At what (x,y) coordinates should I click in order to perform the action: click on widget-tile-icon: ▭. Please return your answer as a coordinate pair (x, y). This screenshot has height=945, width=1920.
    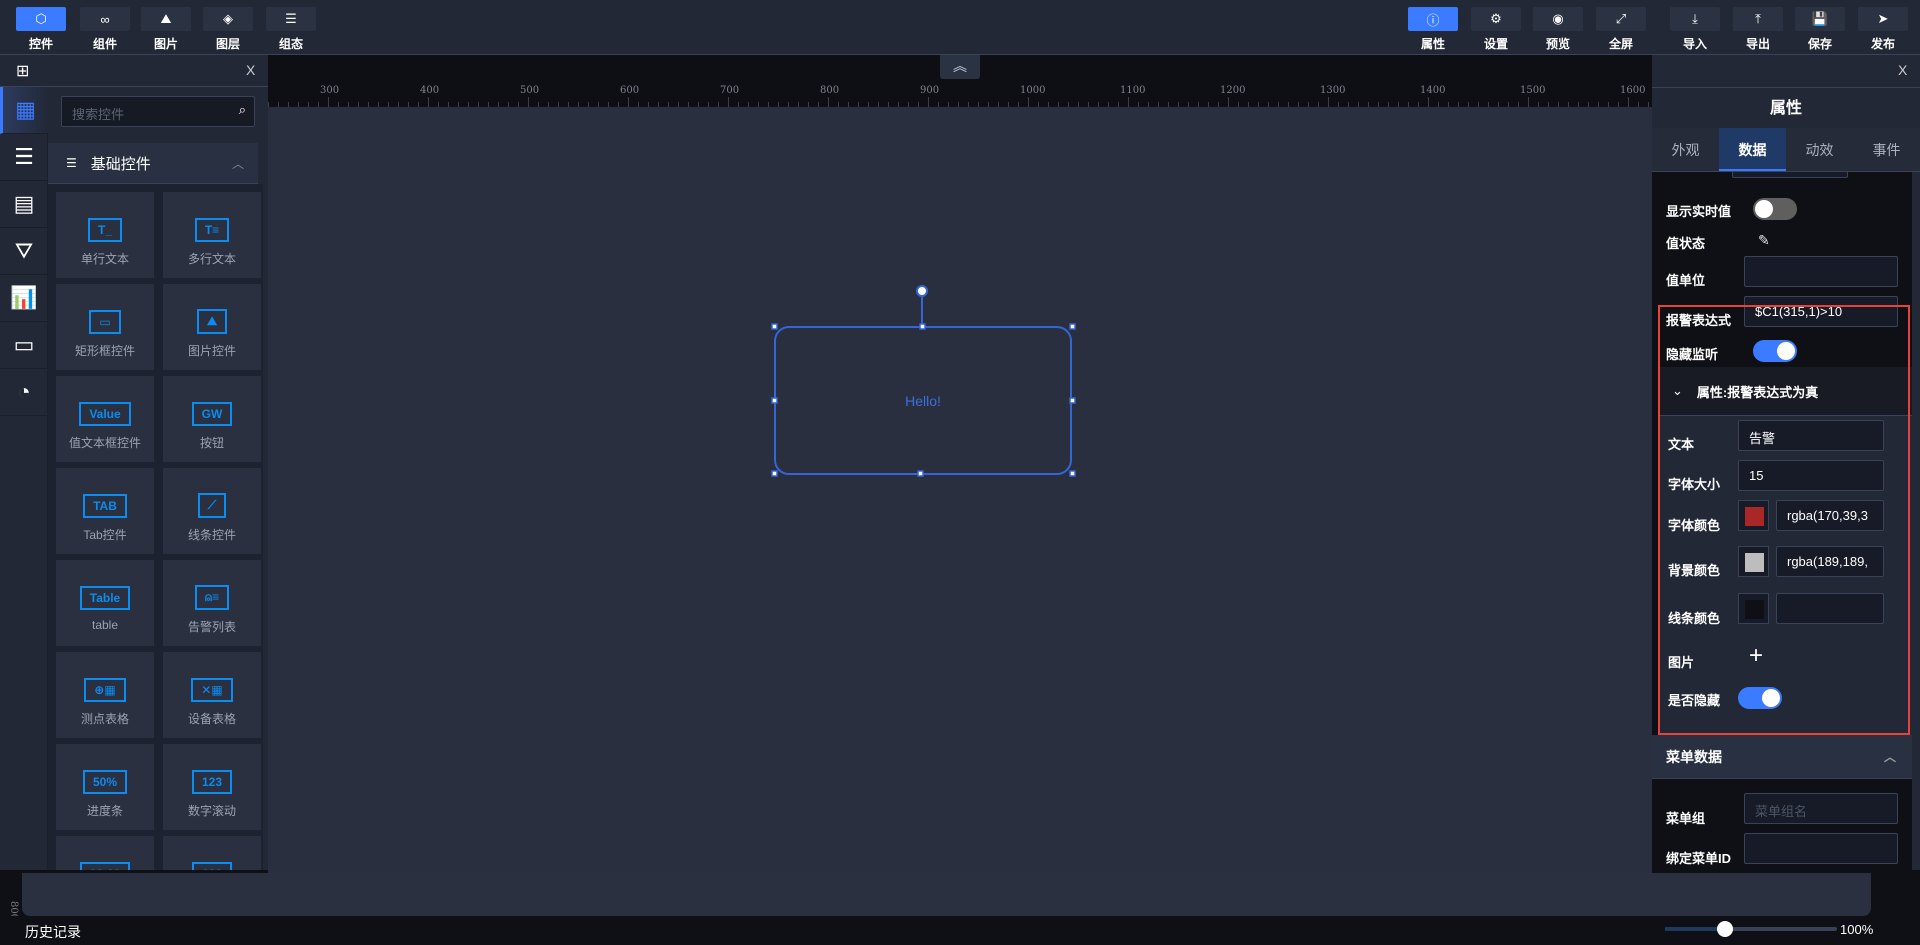
    Looking at the image, I should click on (105, 309).